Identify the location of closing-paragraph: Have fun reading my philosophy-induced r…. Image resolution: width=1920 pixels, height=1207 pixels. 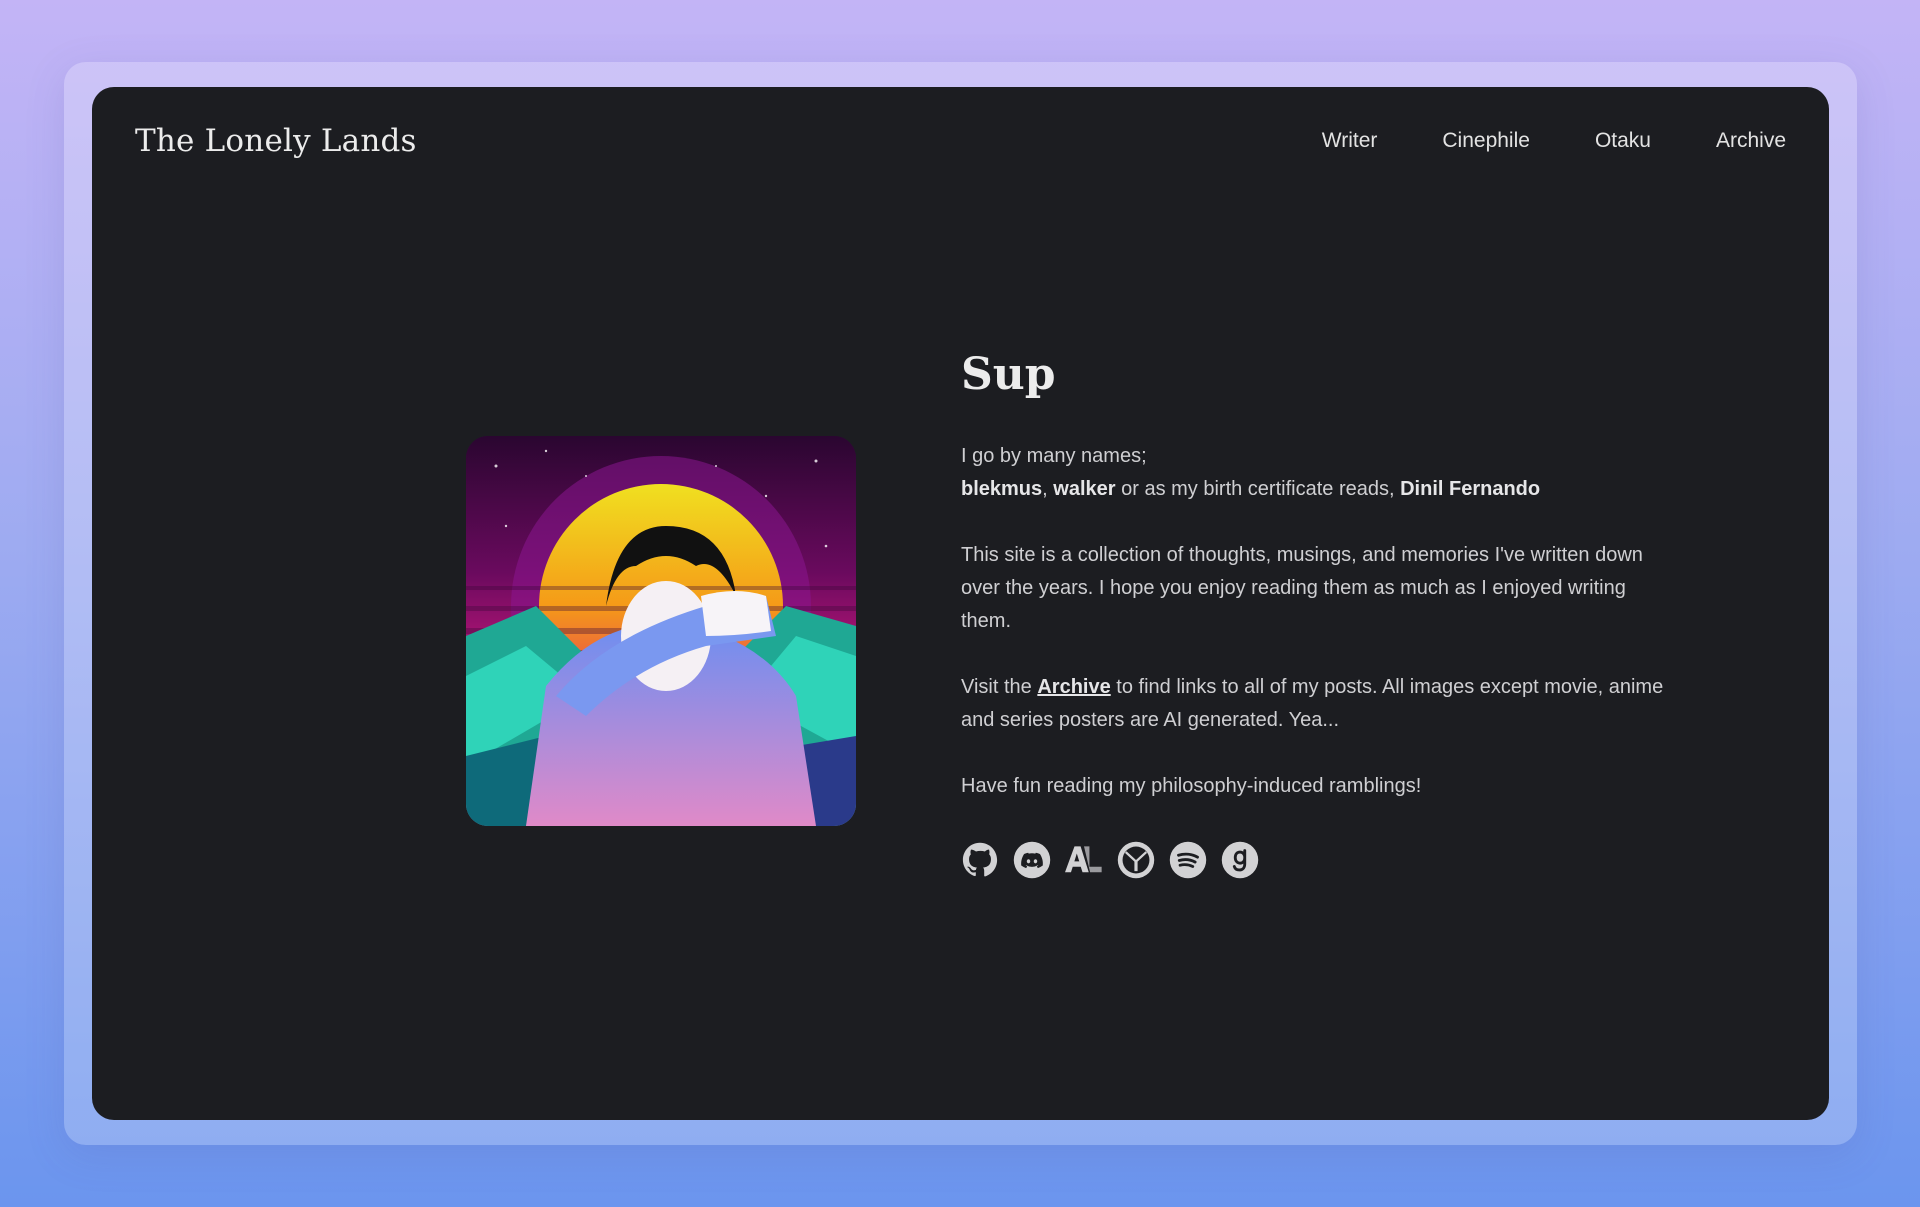
(1191, 786).